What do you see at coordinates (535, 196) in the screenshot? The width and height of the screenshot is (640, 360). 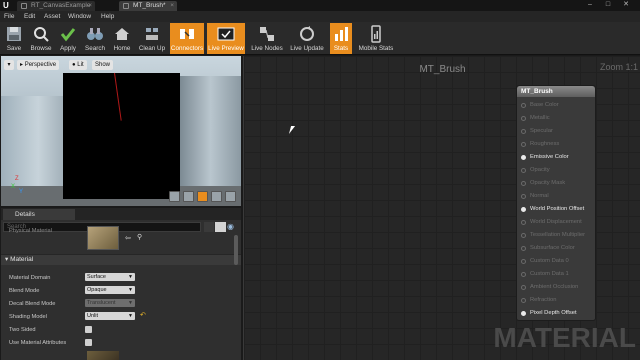 I see `node-pin: Normal` at bounding box center [535, 196].